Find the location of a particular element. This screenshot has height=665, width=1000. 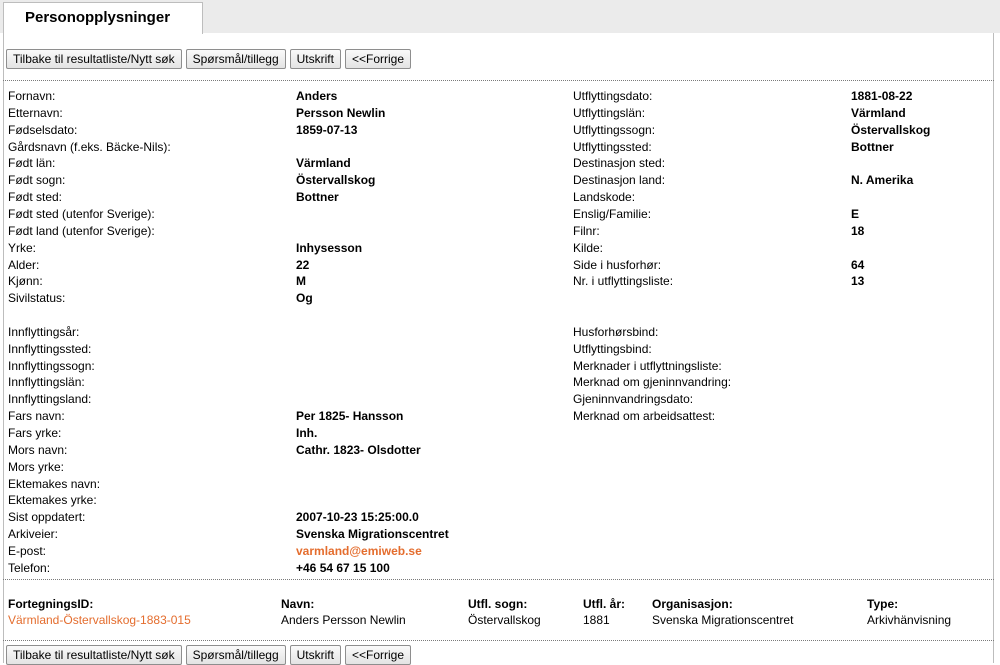

field-label: Alder: is located at coordinates (24, 265).